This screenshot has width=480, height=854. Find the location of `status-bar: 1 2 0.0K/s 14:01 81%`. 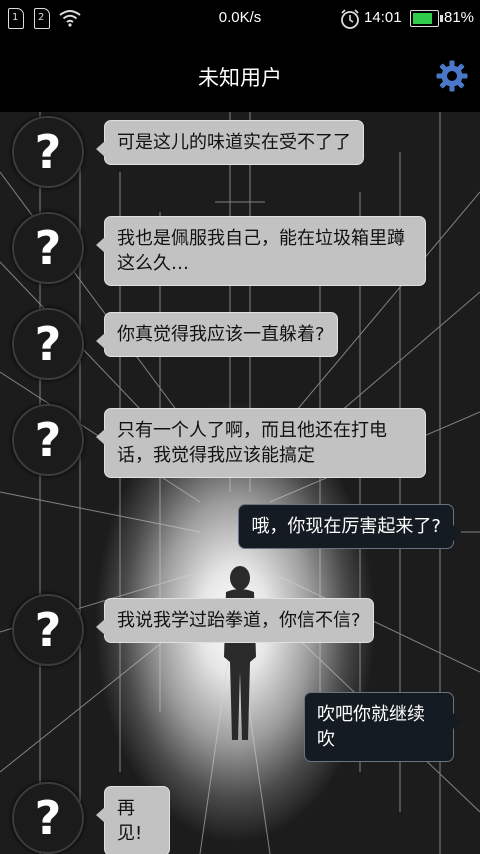

status-bar: 1 2 0.0K/s 14:01 81% is located at coordinates (240, 19).